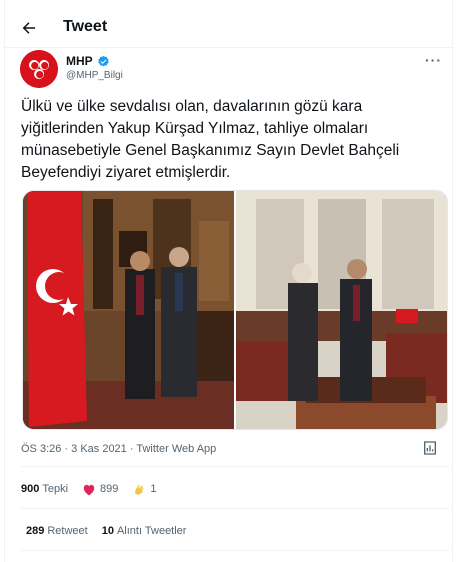 The height and width of the screenshot is (562, 457). Describe the element at coordinates (35, 531) in the screenshot. I see `retweets-count: 289` at that location.